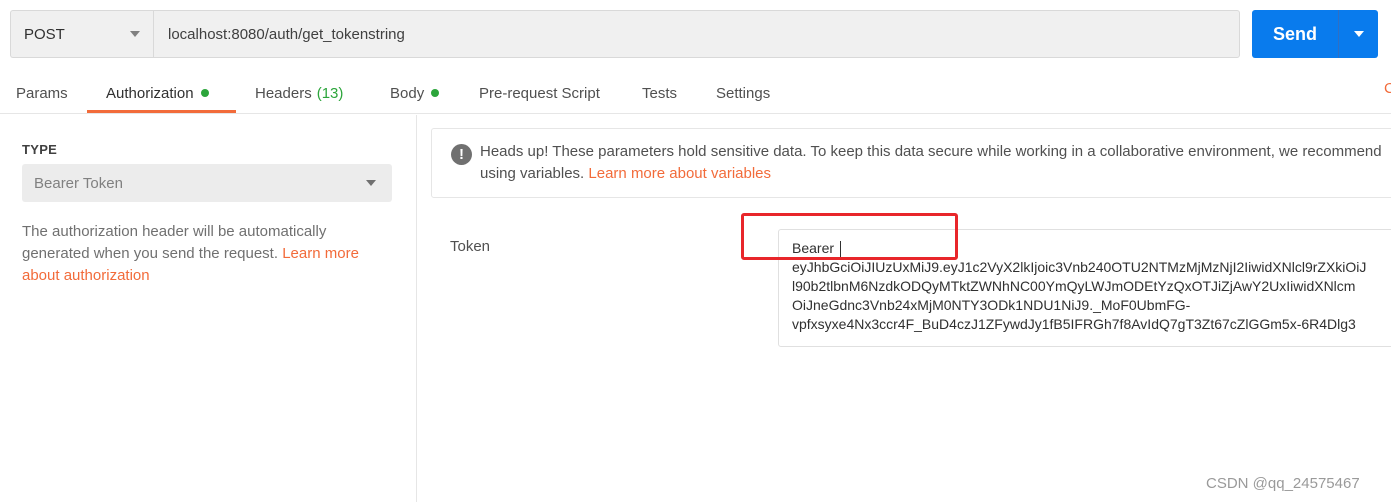  I want to click on tab-headers: Headers (13), so click(299, 93).